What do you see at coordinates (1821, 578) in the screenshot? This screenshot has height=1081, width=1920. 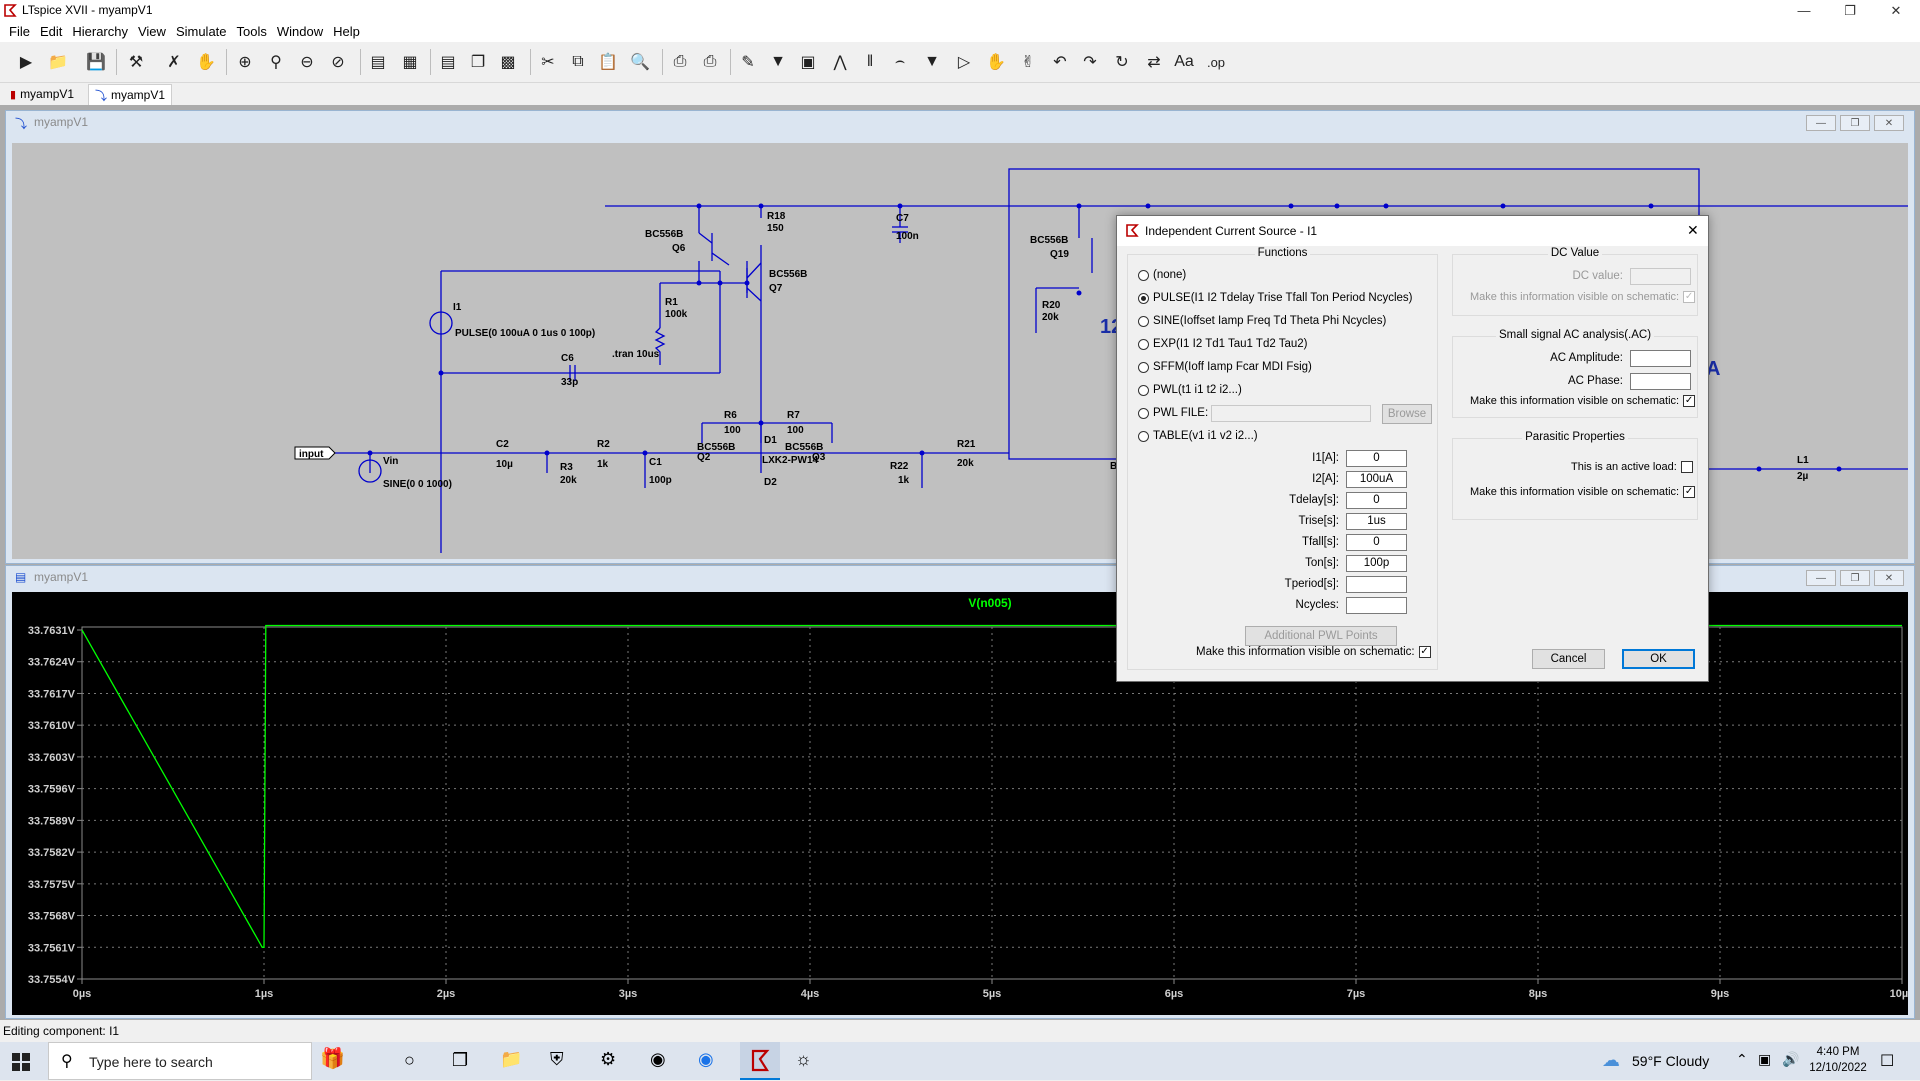 I see `plot-minimize-button: —` at bounding box center [1821, 578].